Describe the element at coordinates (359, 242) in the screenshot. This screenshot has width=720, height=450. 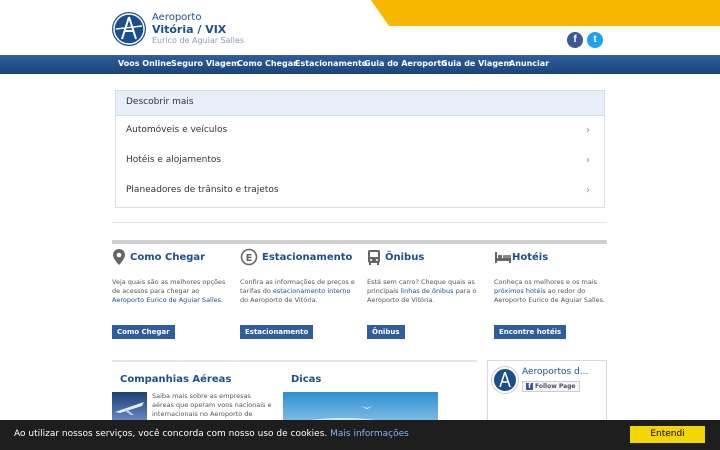
I see `columns-top-bar` at that location.